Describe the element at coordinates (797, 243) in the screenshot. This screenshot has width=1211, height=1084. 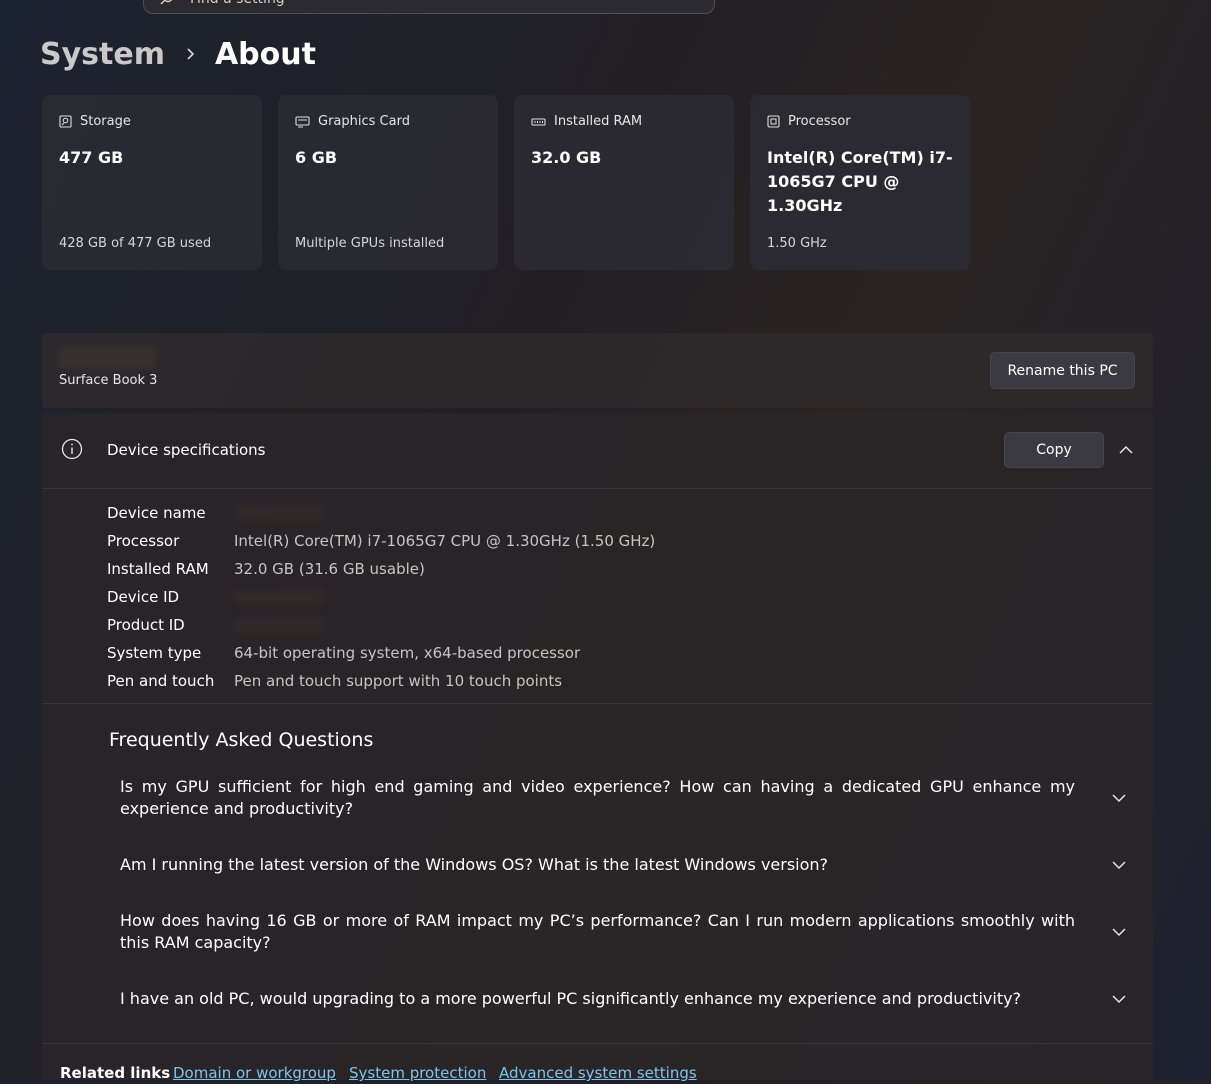
I see `card-sub: 1.50 GHz` at that location.